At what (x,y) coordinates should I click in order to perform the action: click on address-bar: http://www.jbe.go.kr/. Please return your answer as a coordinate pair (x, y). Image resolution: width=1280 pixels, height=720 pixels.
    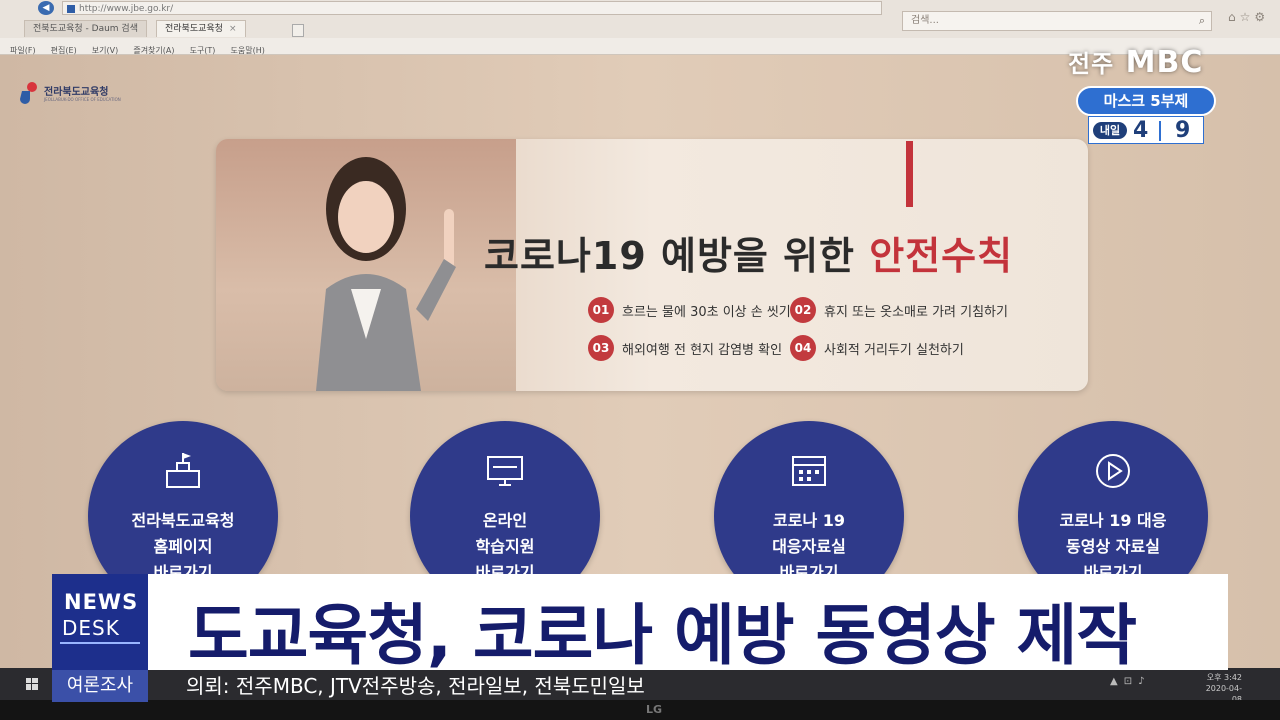
    Looking at the image, I should click on (472, 8).